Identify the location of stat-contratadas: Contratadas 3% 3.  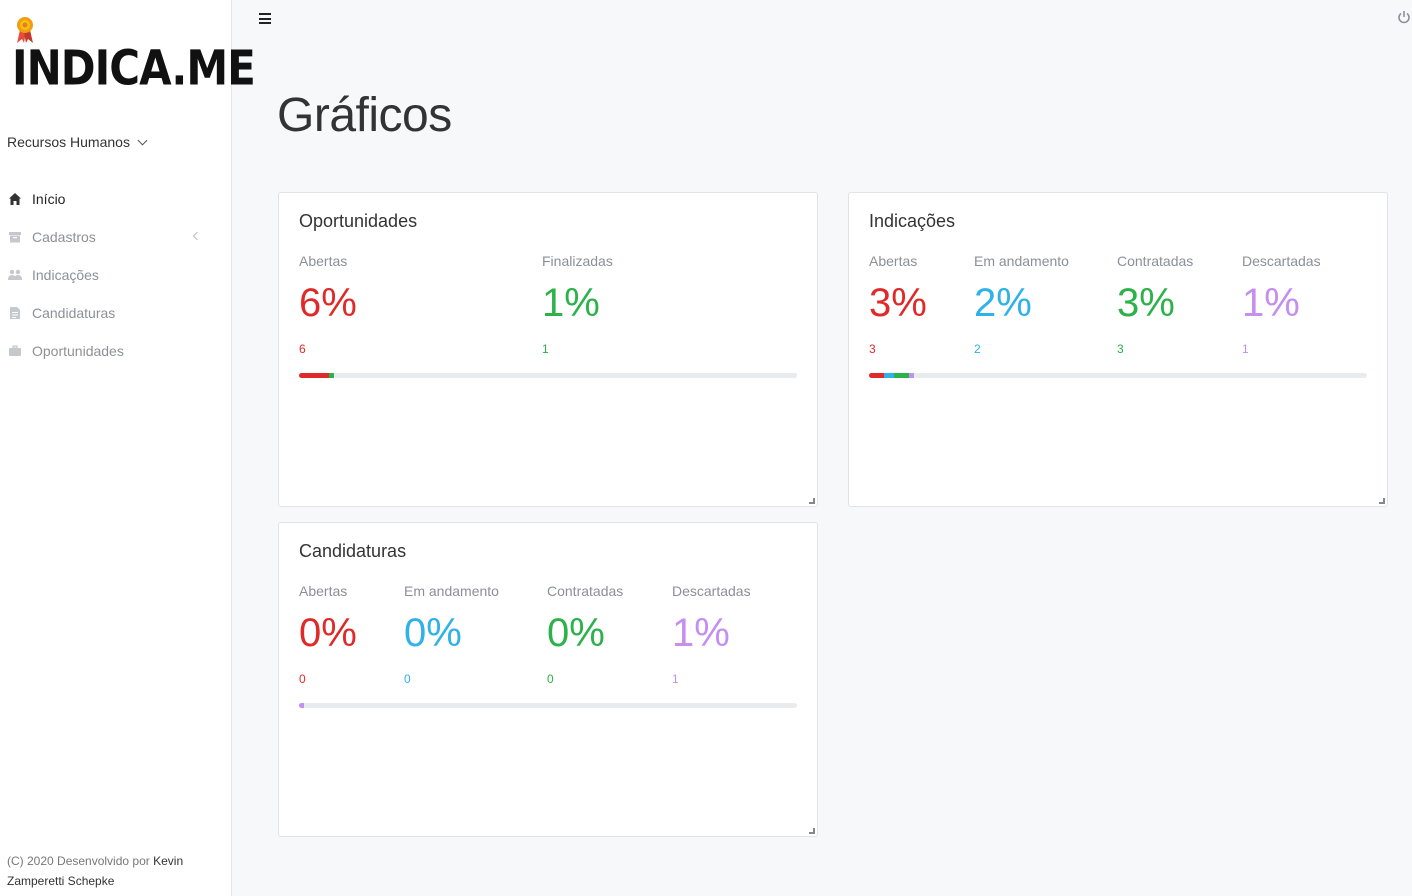
(1155, 304).